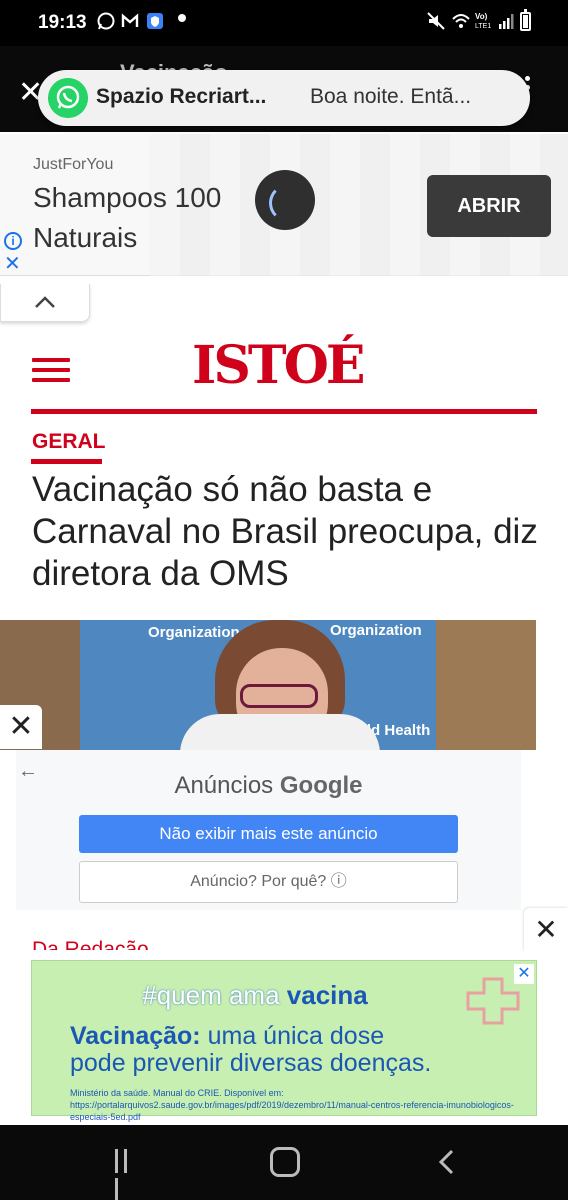  What do you see at coordinates (376, 630) in the screenshot?
I see `photo-text-2: Organization` at bounding box center [376, 630].